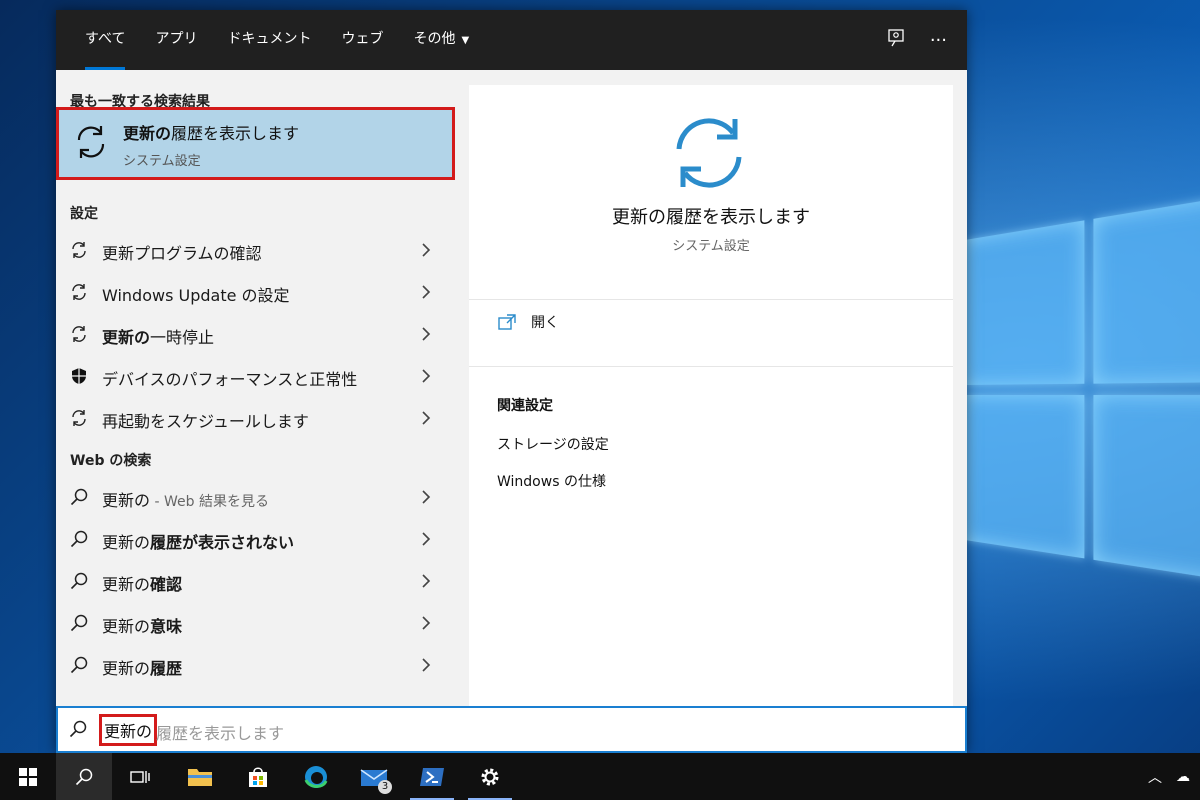 The height and width of the screenshot is (800, 1200). Describe the element at coordinates (385, 787) in the screenshot. I see `mail-badge: 3` at that location.